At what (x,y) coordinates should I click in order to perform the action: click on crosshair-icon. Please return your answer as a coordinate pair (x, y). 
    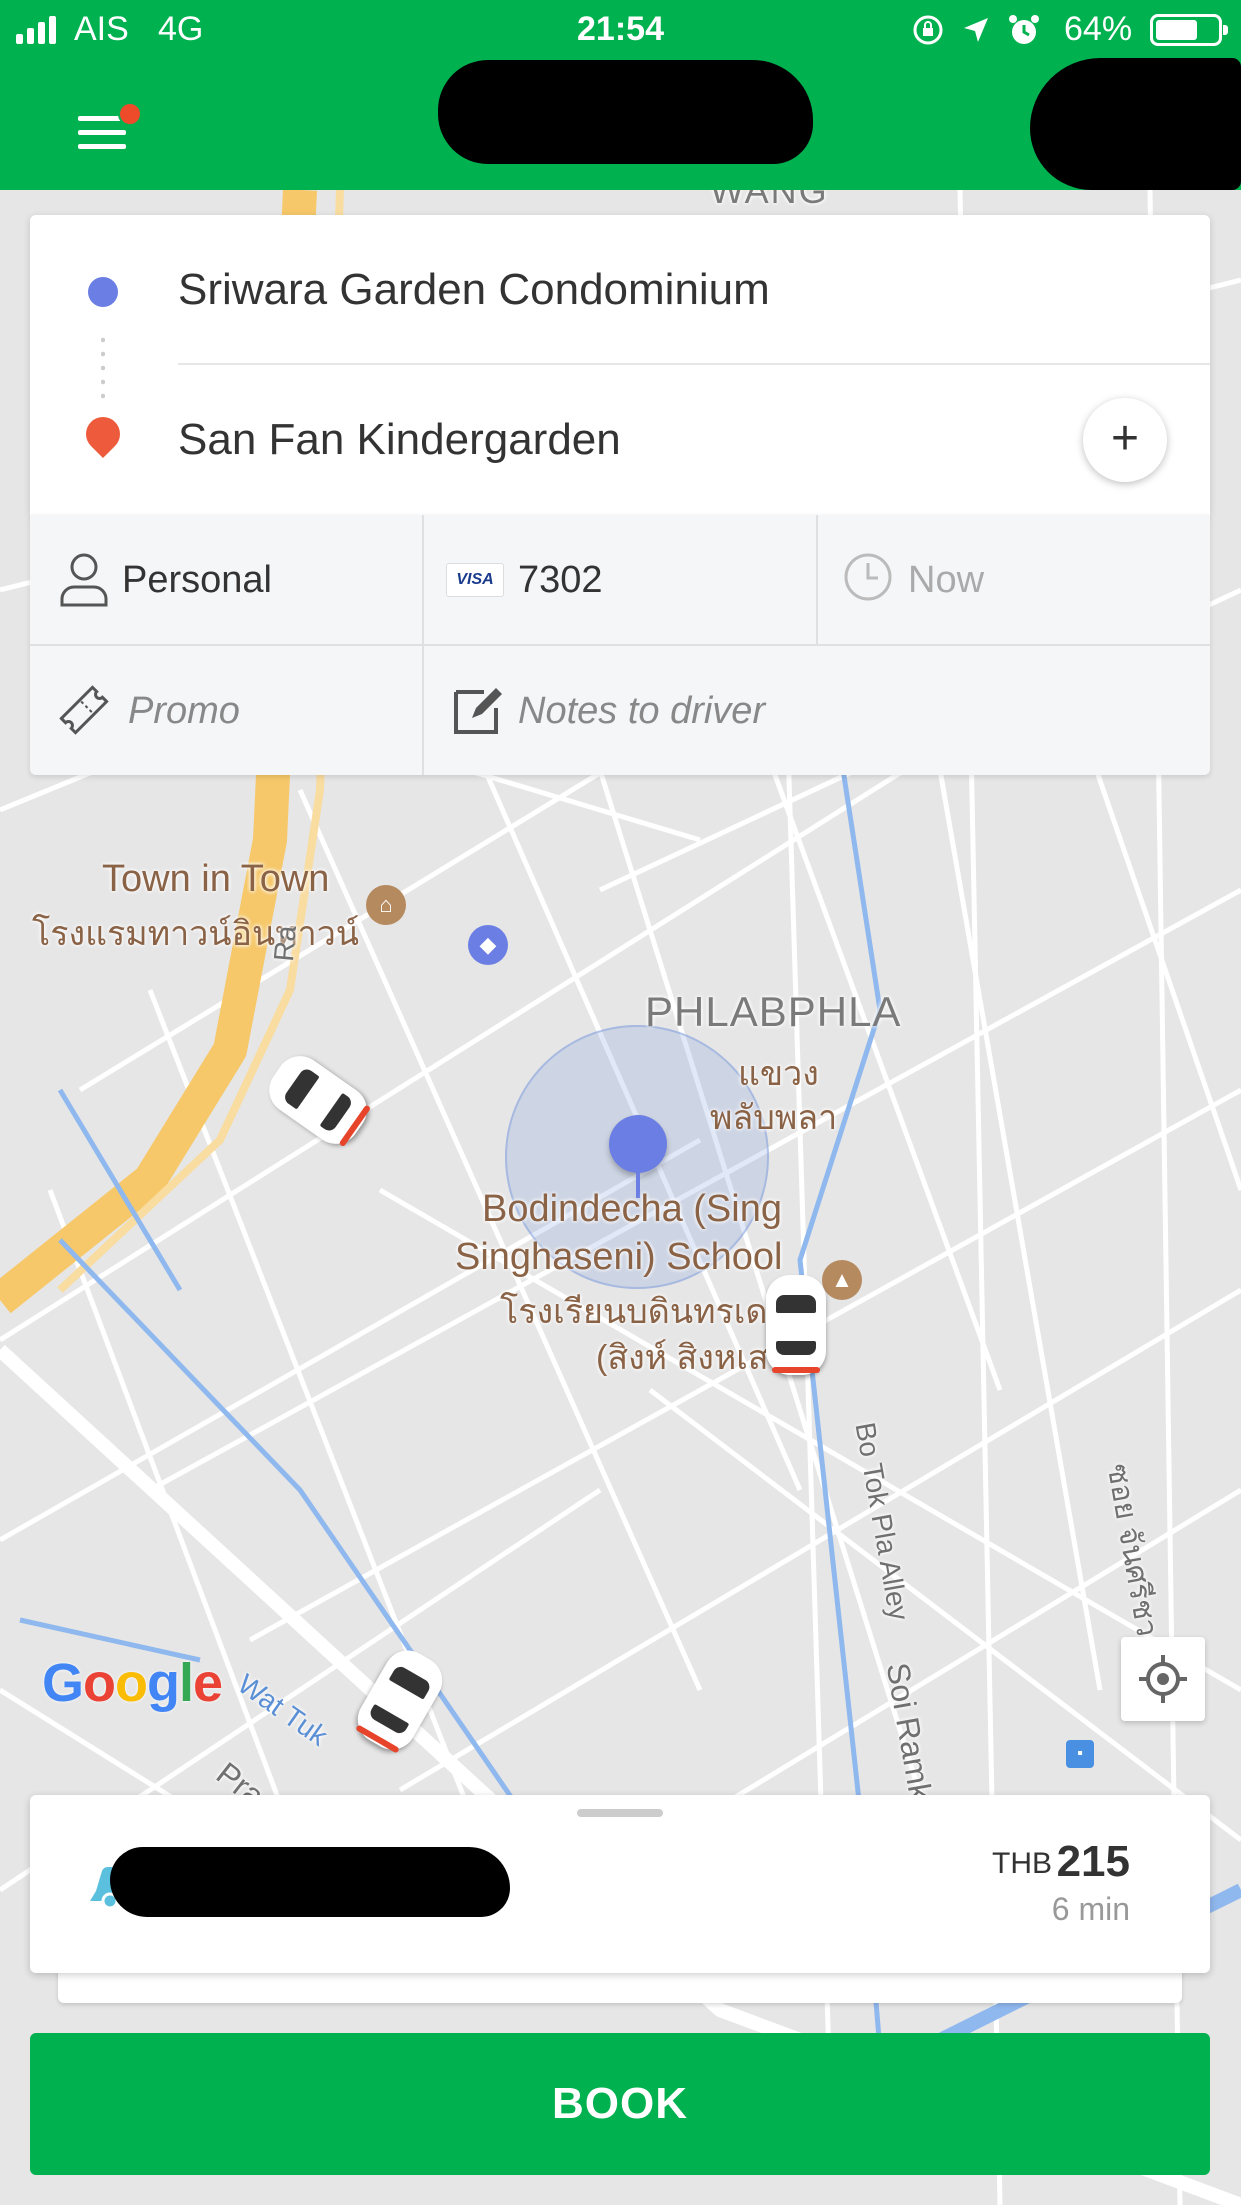
    Looking at the image, I should click on (1163, 1679).